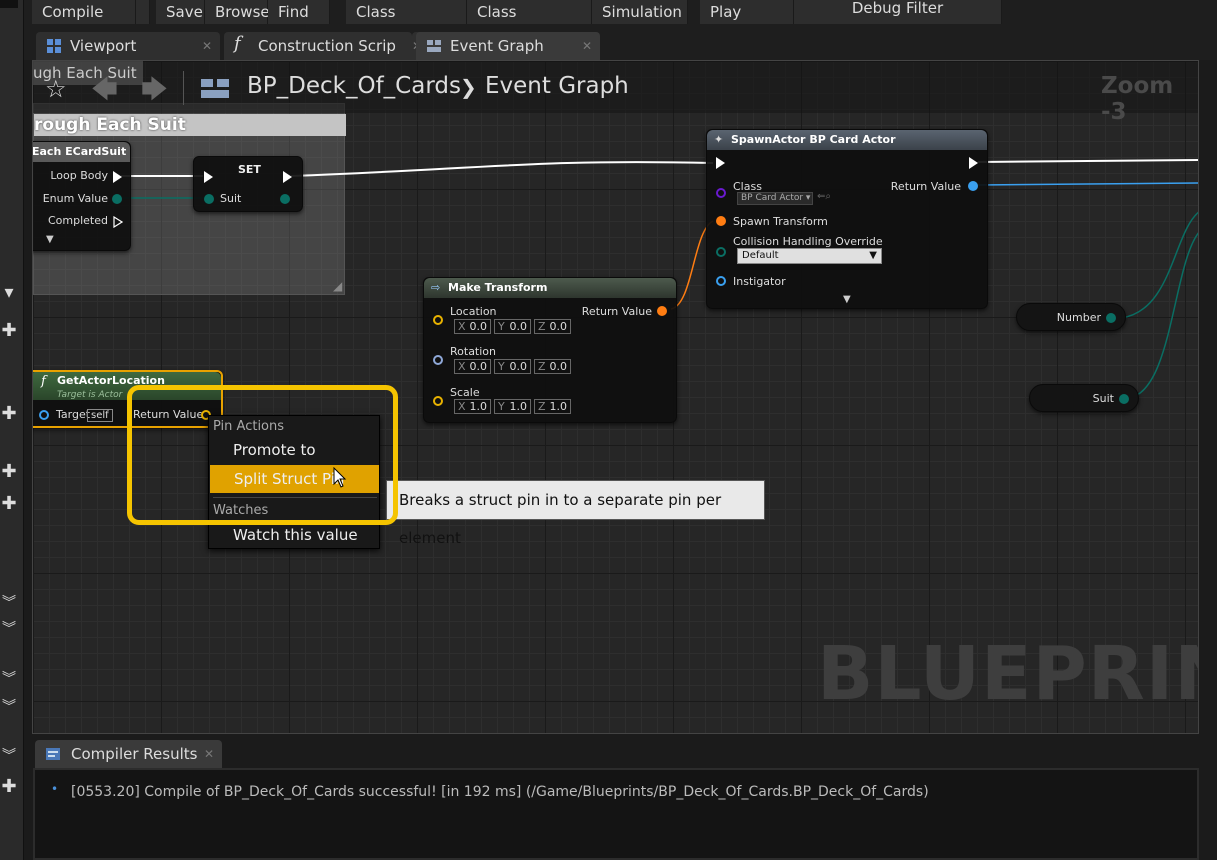 This screenshot has width=1217, height=860. I want to click on rotation-z-input: Z 0.0, so click(552, 366).